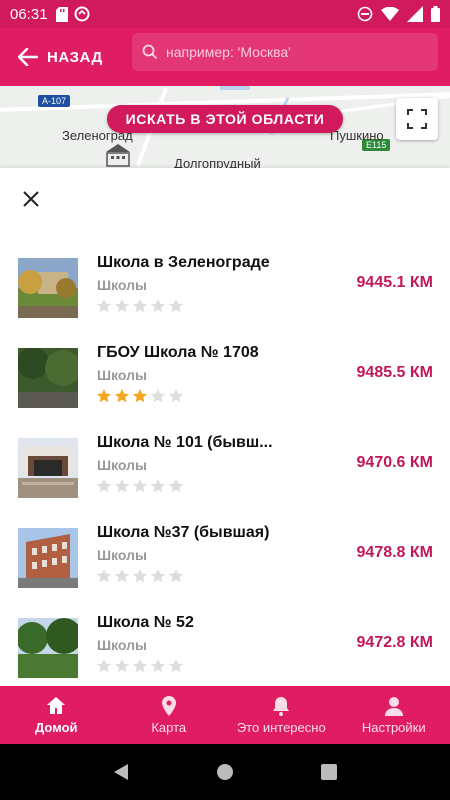  What do you see at coordinates (357, 135) in the screenshot?
I see `map-label: Пушкино` at bounding box center [357, 135].